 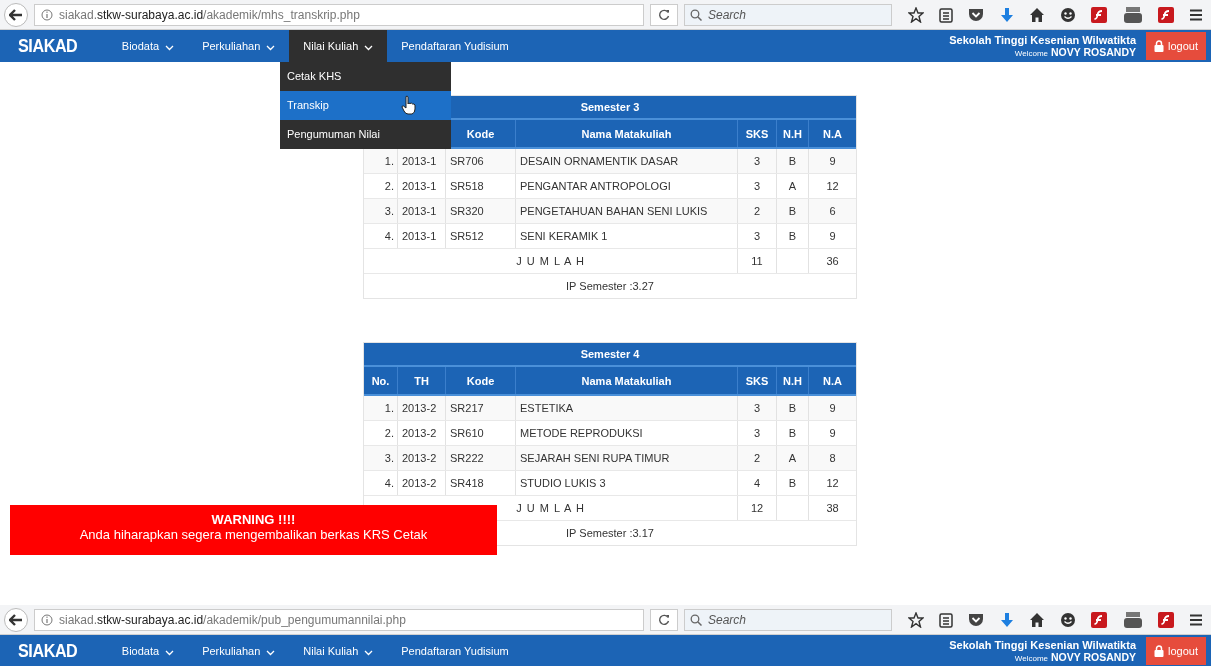 What do you see at coordinates (832, 186) in the screenshot?
I see `table-cell-text: 12` at bounding box center [832, 186].